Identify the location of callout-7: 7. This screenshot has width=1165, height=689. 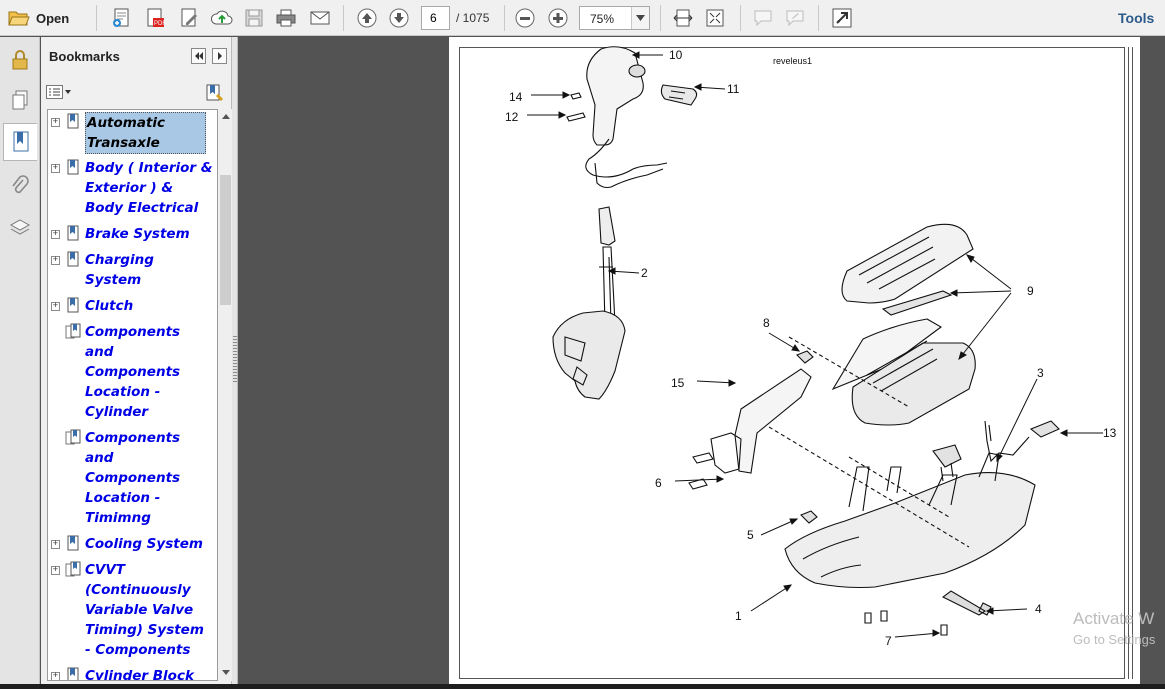
(888, 641).